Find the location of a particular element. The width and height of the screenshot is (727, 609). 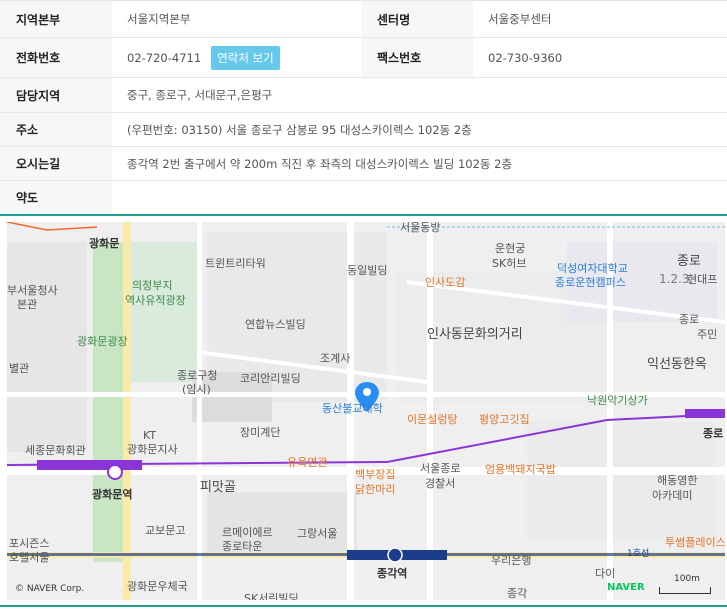

map-label-jongro-ju2: 주민 is located at coordinates (707, 334).